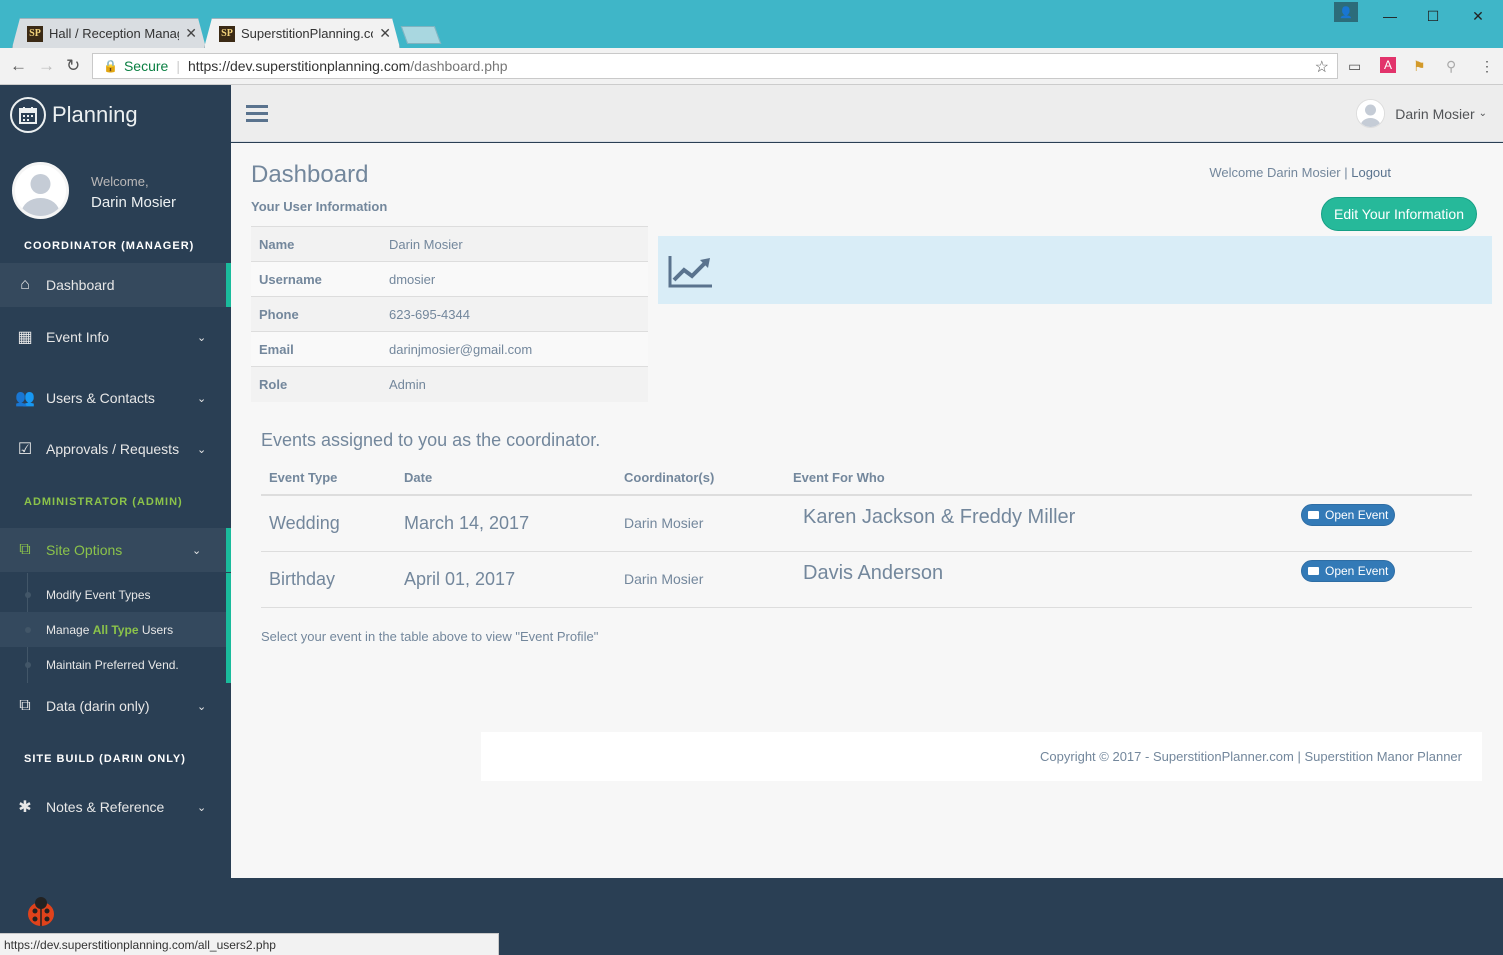 This screenshot has width=1503, height=955. I want to click on back-arrow-icon: ←, so click(18, 66).